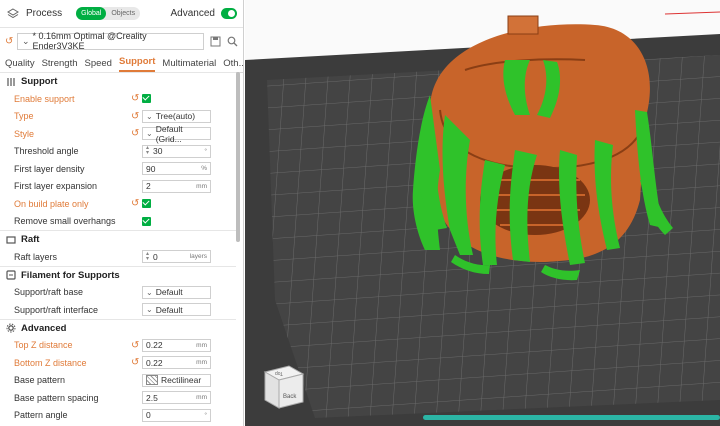 The height and width of the screenshot is (426, 720). I want to click on tab-speed: Speed, so click(98, 65).